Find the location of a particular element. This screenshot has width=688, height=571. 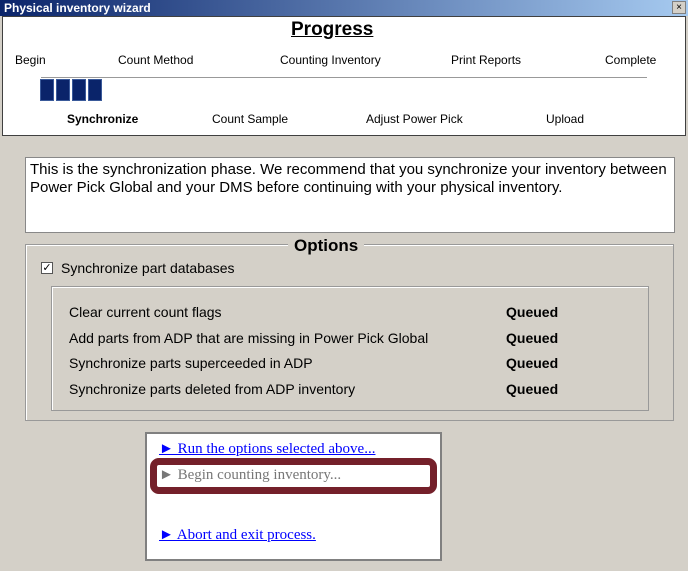

abort-link: ► Abort and exit process. is located at coordinates (237, 535).